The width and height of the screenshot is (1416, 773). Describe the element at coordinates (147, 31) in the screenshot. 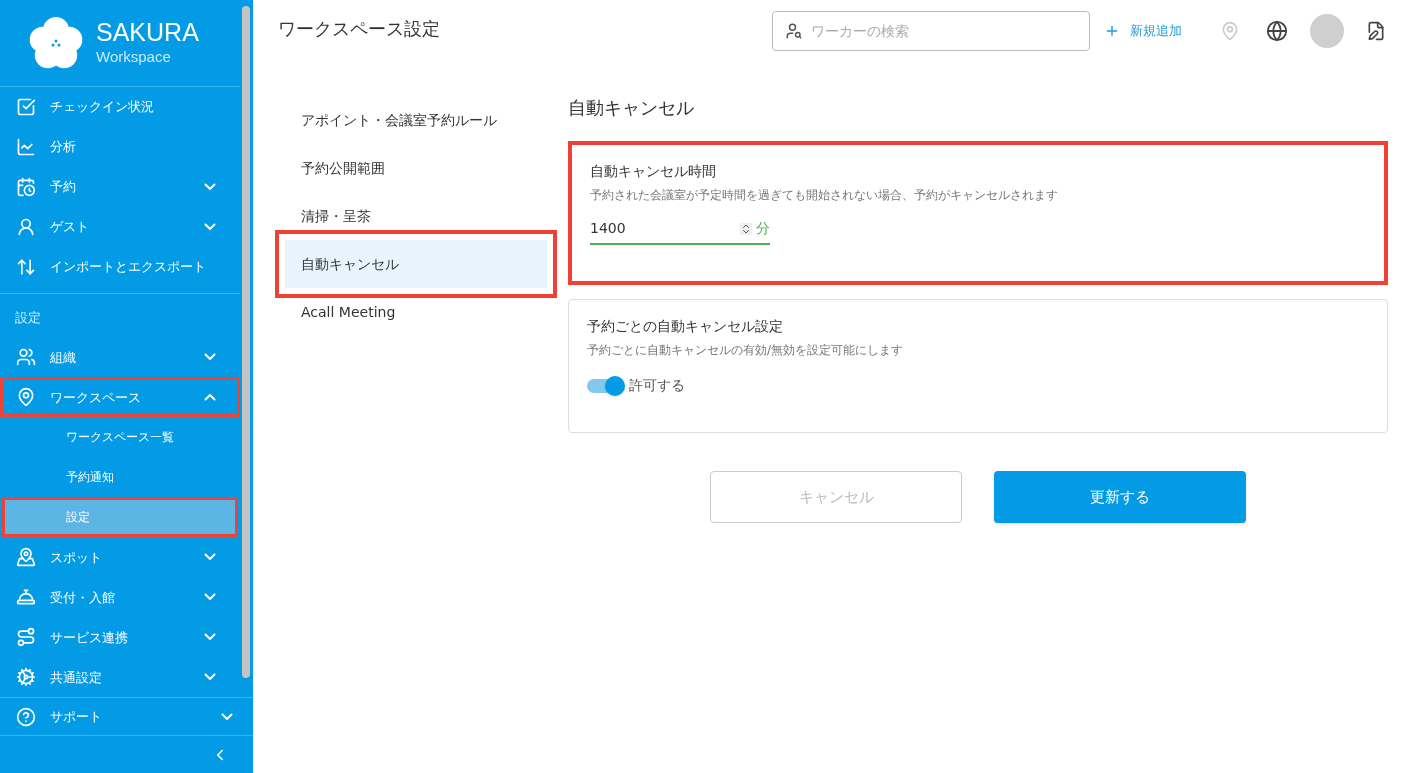

I see `logo-name: SAKURA` at that location.